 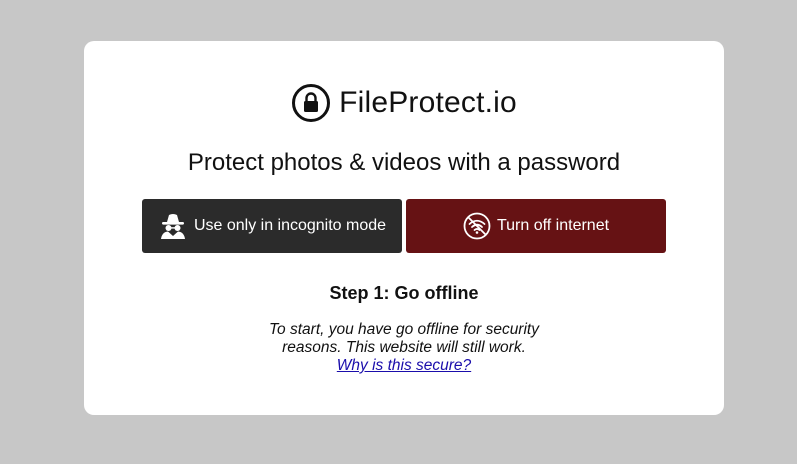 I want to click on incognito-mode-button: Use only in incognito mode, so click(x=272, y=226).